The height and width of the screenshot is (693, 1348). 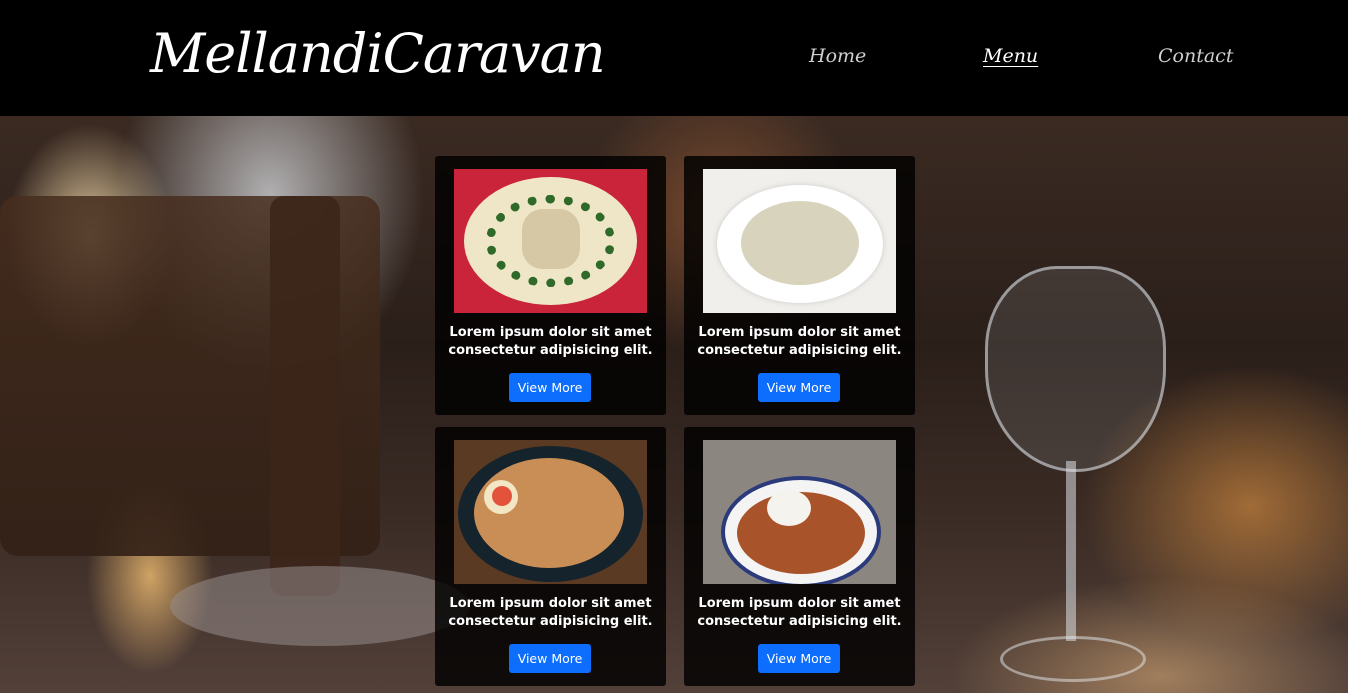 I want to click on soup-shape, so click(x=800, y=243).